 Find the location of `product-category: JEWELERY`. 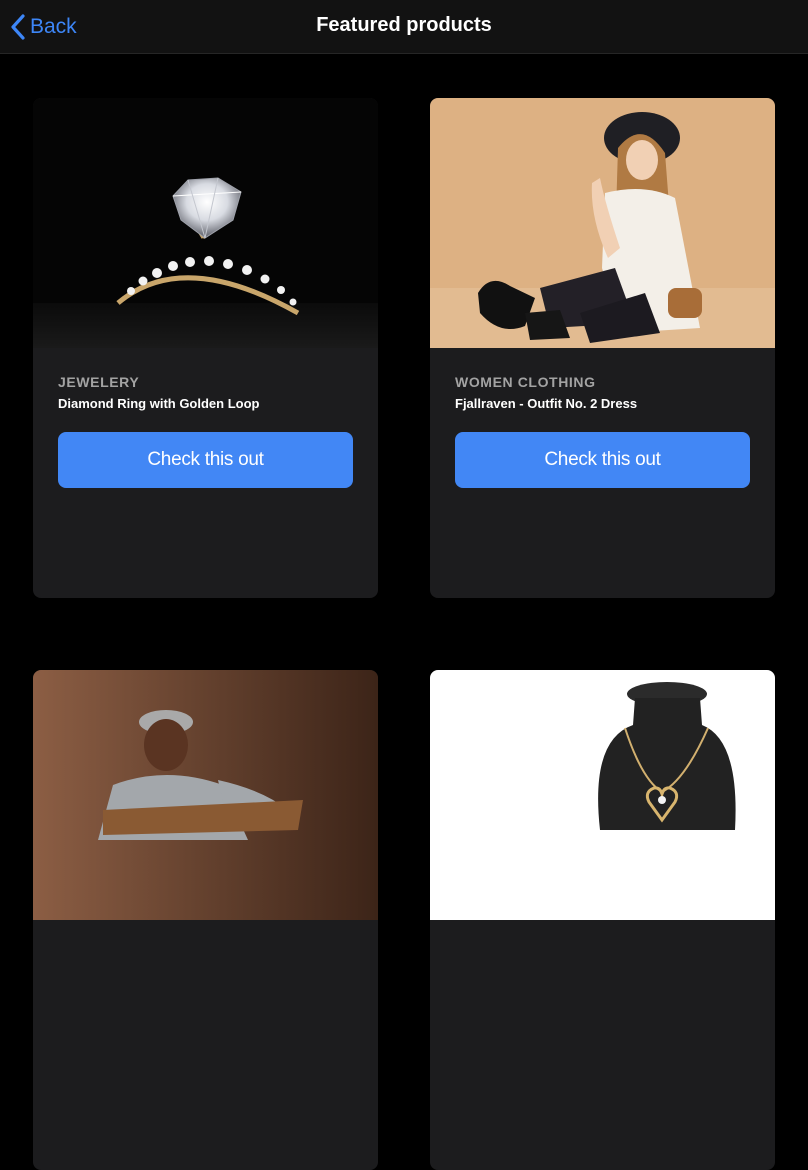

product-category: JEWELERY is located at coordinates (99, 382).